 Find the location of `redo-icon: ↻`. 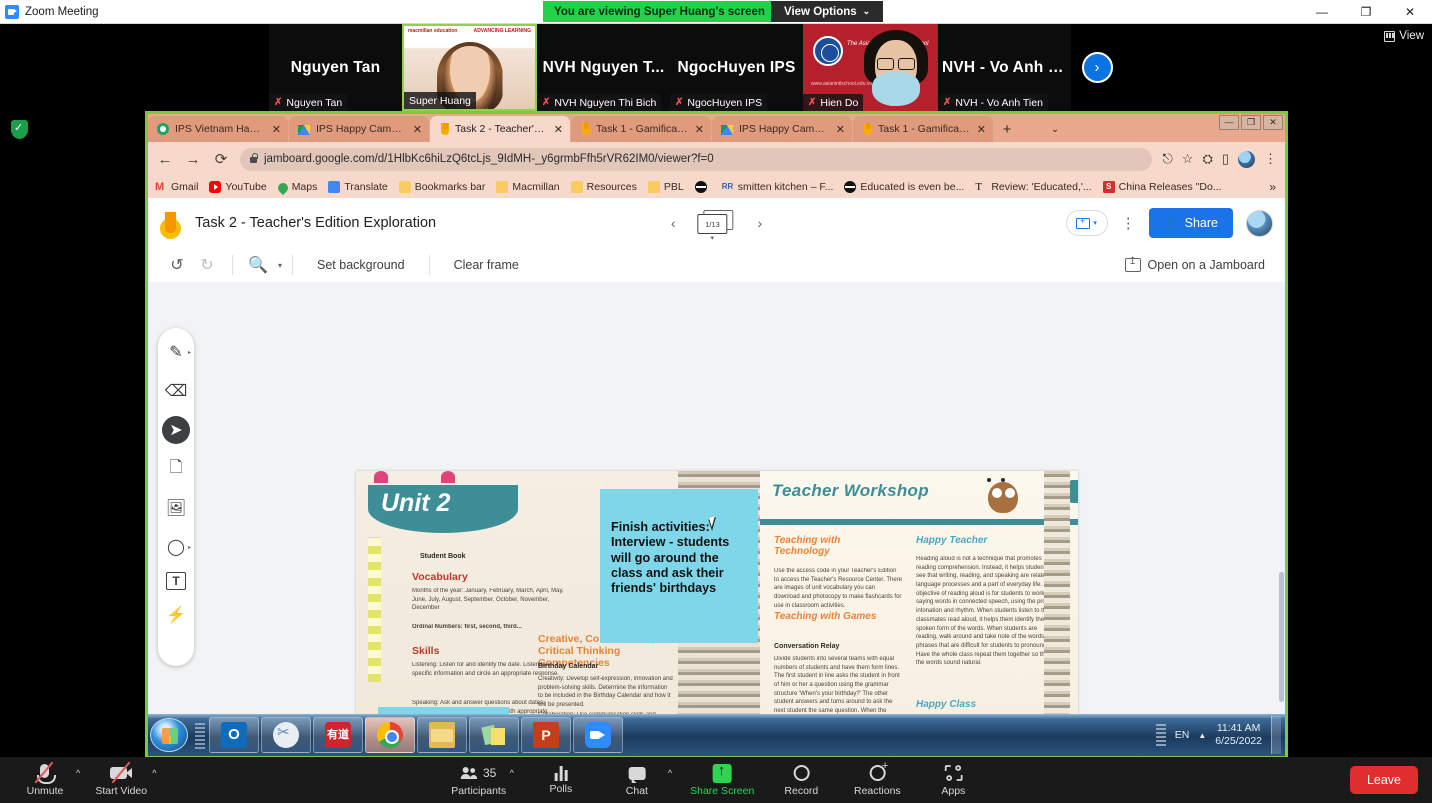

redo-icon: ↻ is located at coordinates (207, 265).